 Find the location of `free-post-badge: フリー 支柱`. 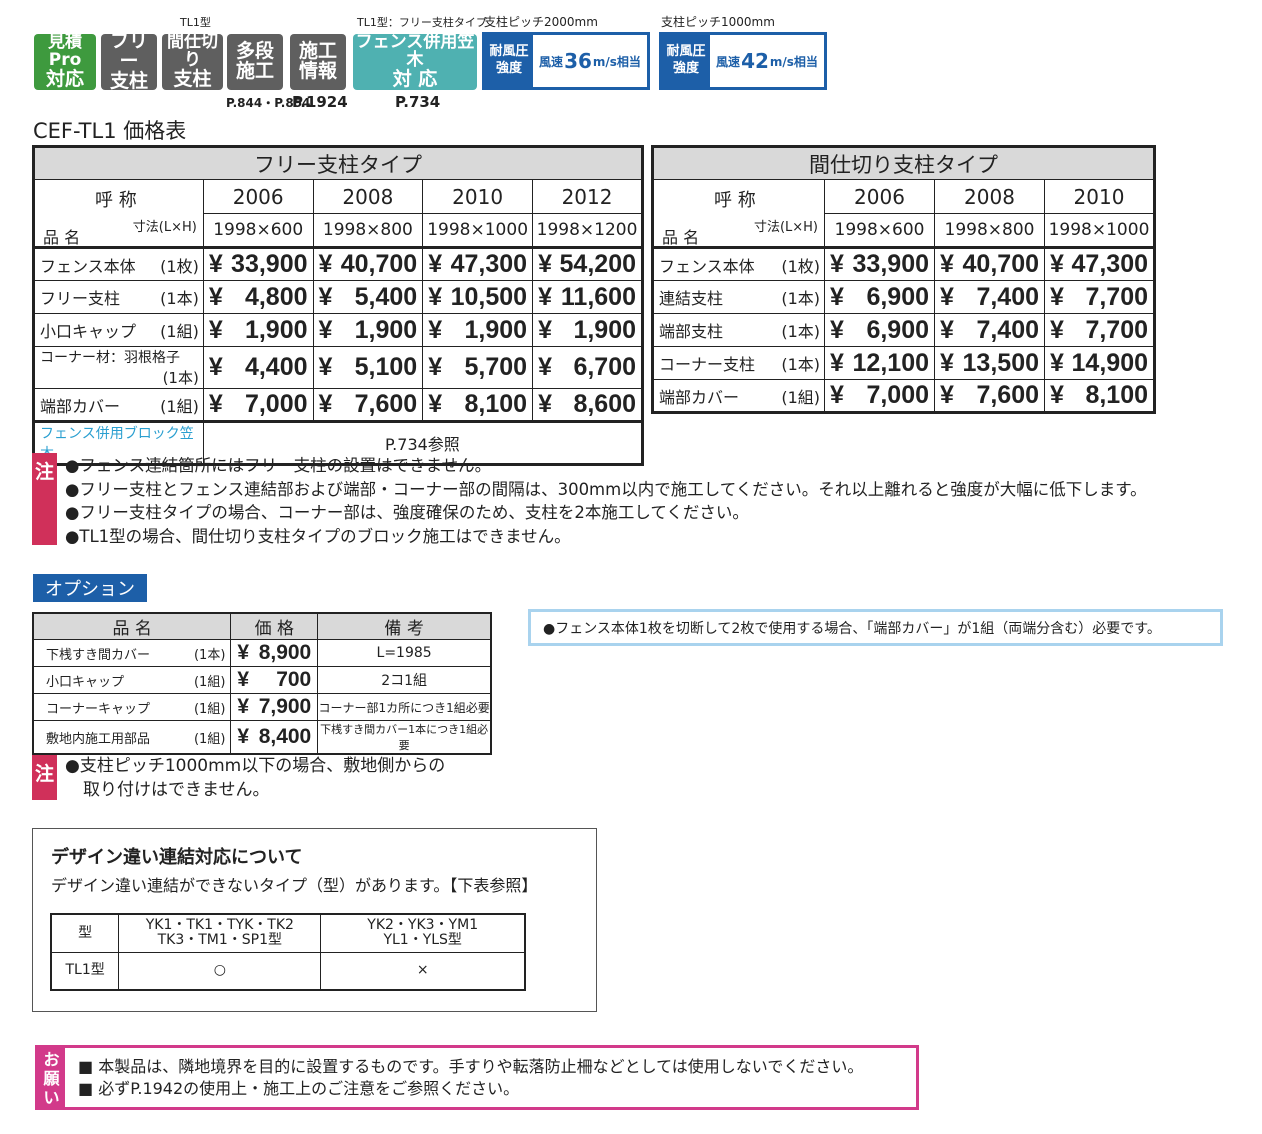

free-post-badge: フリー 支柱 is located at coordinates (129, 61).